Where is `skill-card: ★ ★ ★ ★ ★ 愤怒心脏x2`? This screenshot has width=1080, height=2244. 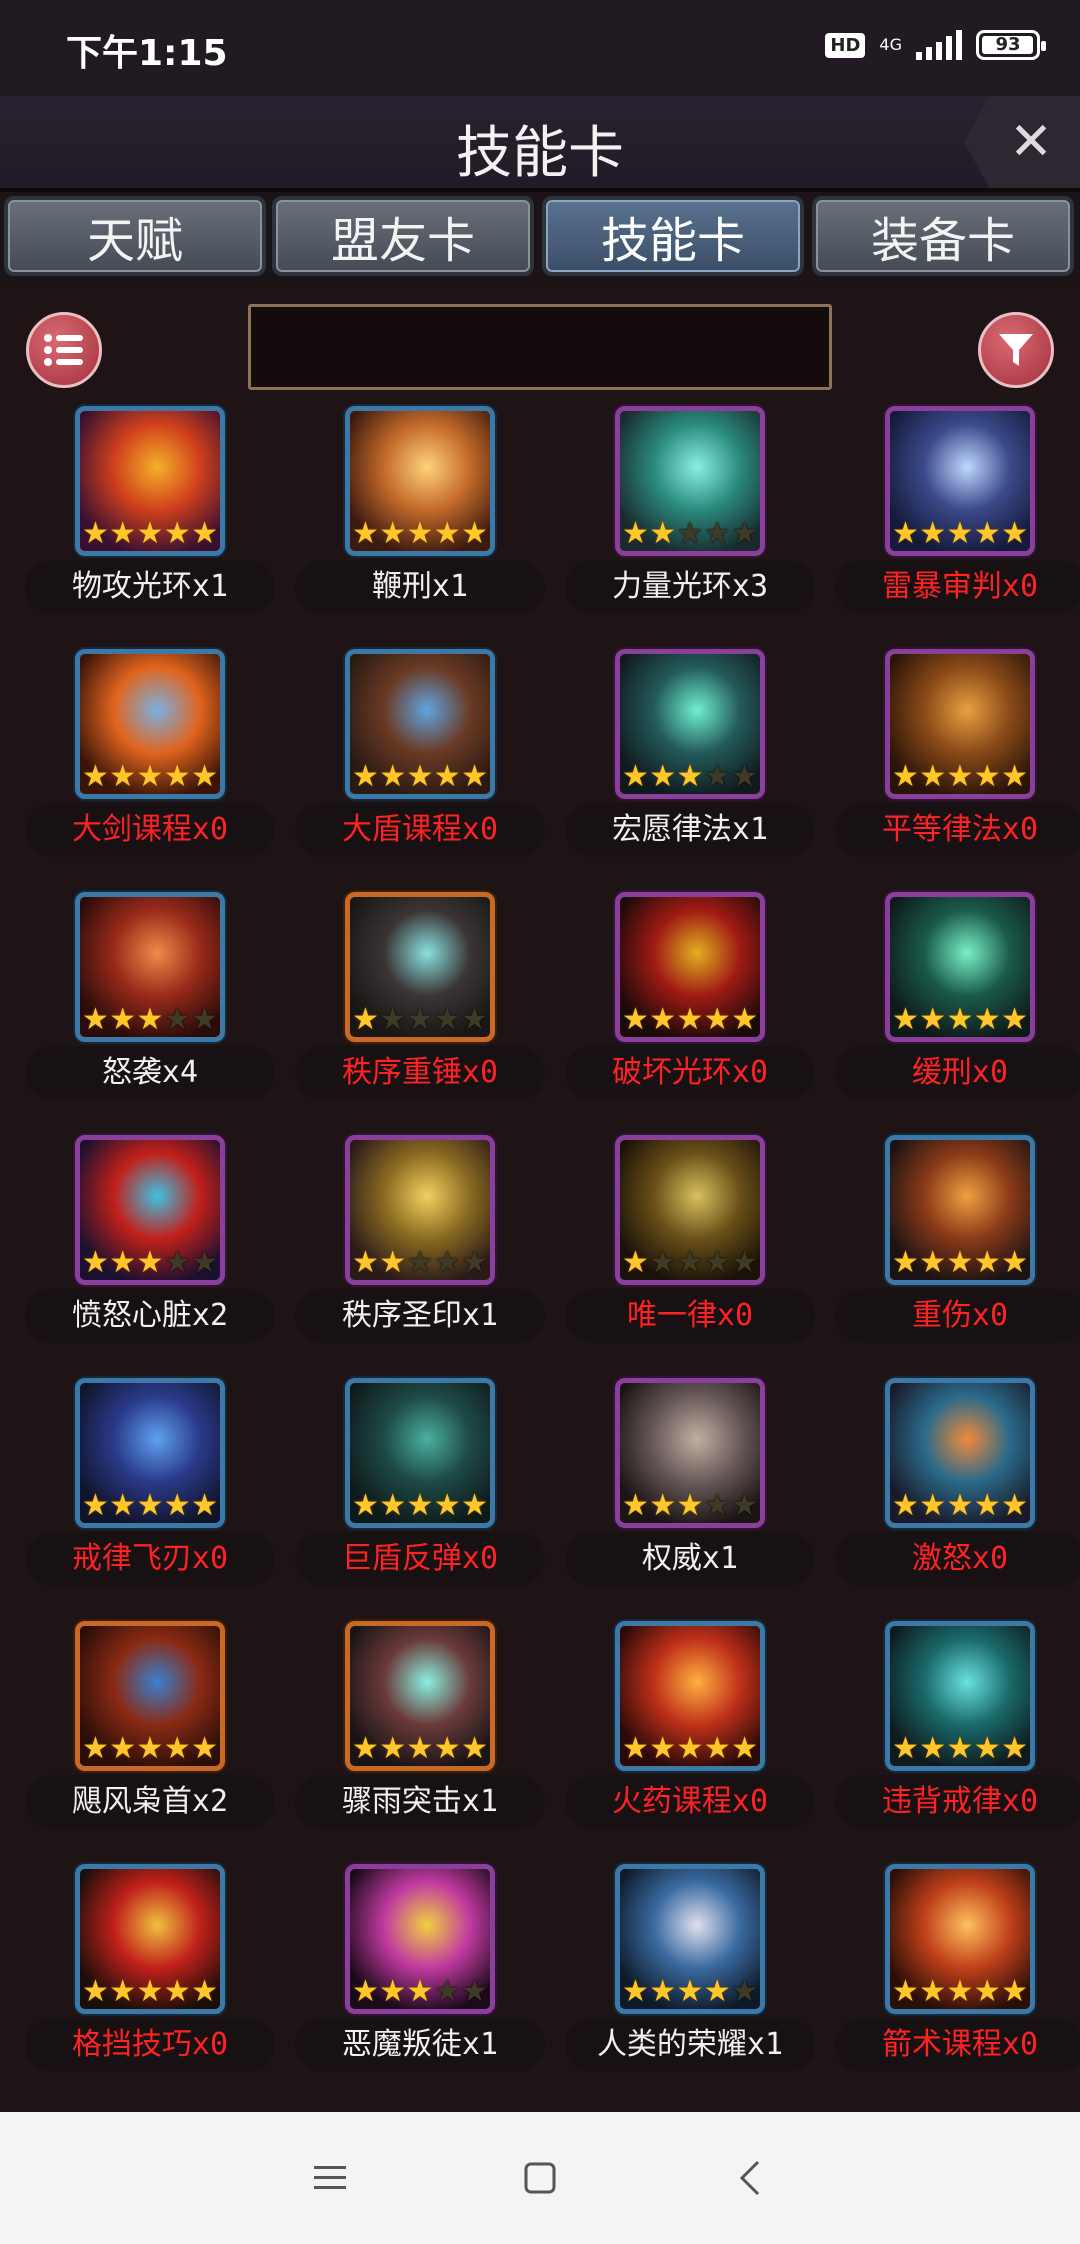 skill-card: ★ ★ ★ ★ ★ 愤怒心脏x2 is located at coordinates (147, 1244).